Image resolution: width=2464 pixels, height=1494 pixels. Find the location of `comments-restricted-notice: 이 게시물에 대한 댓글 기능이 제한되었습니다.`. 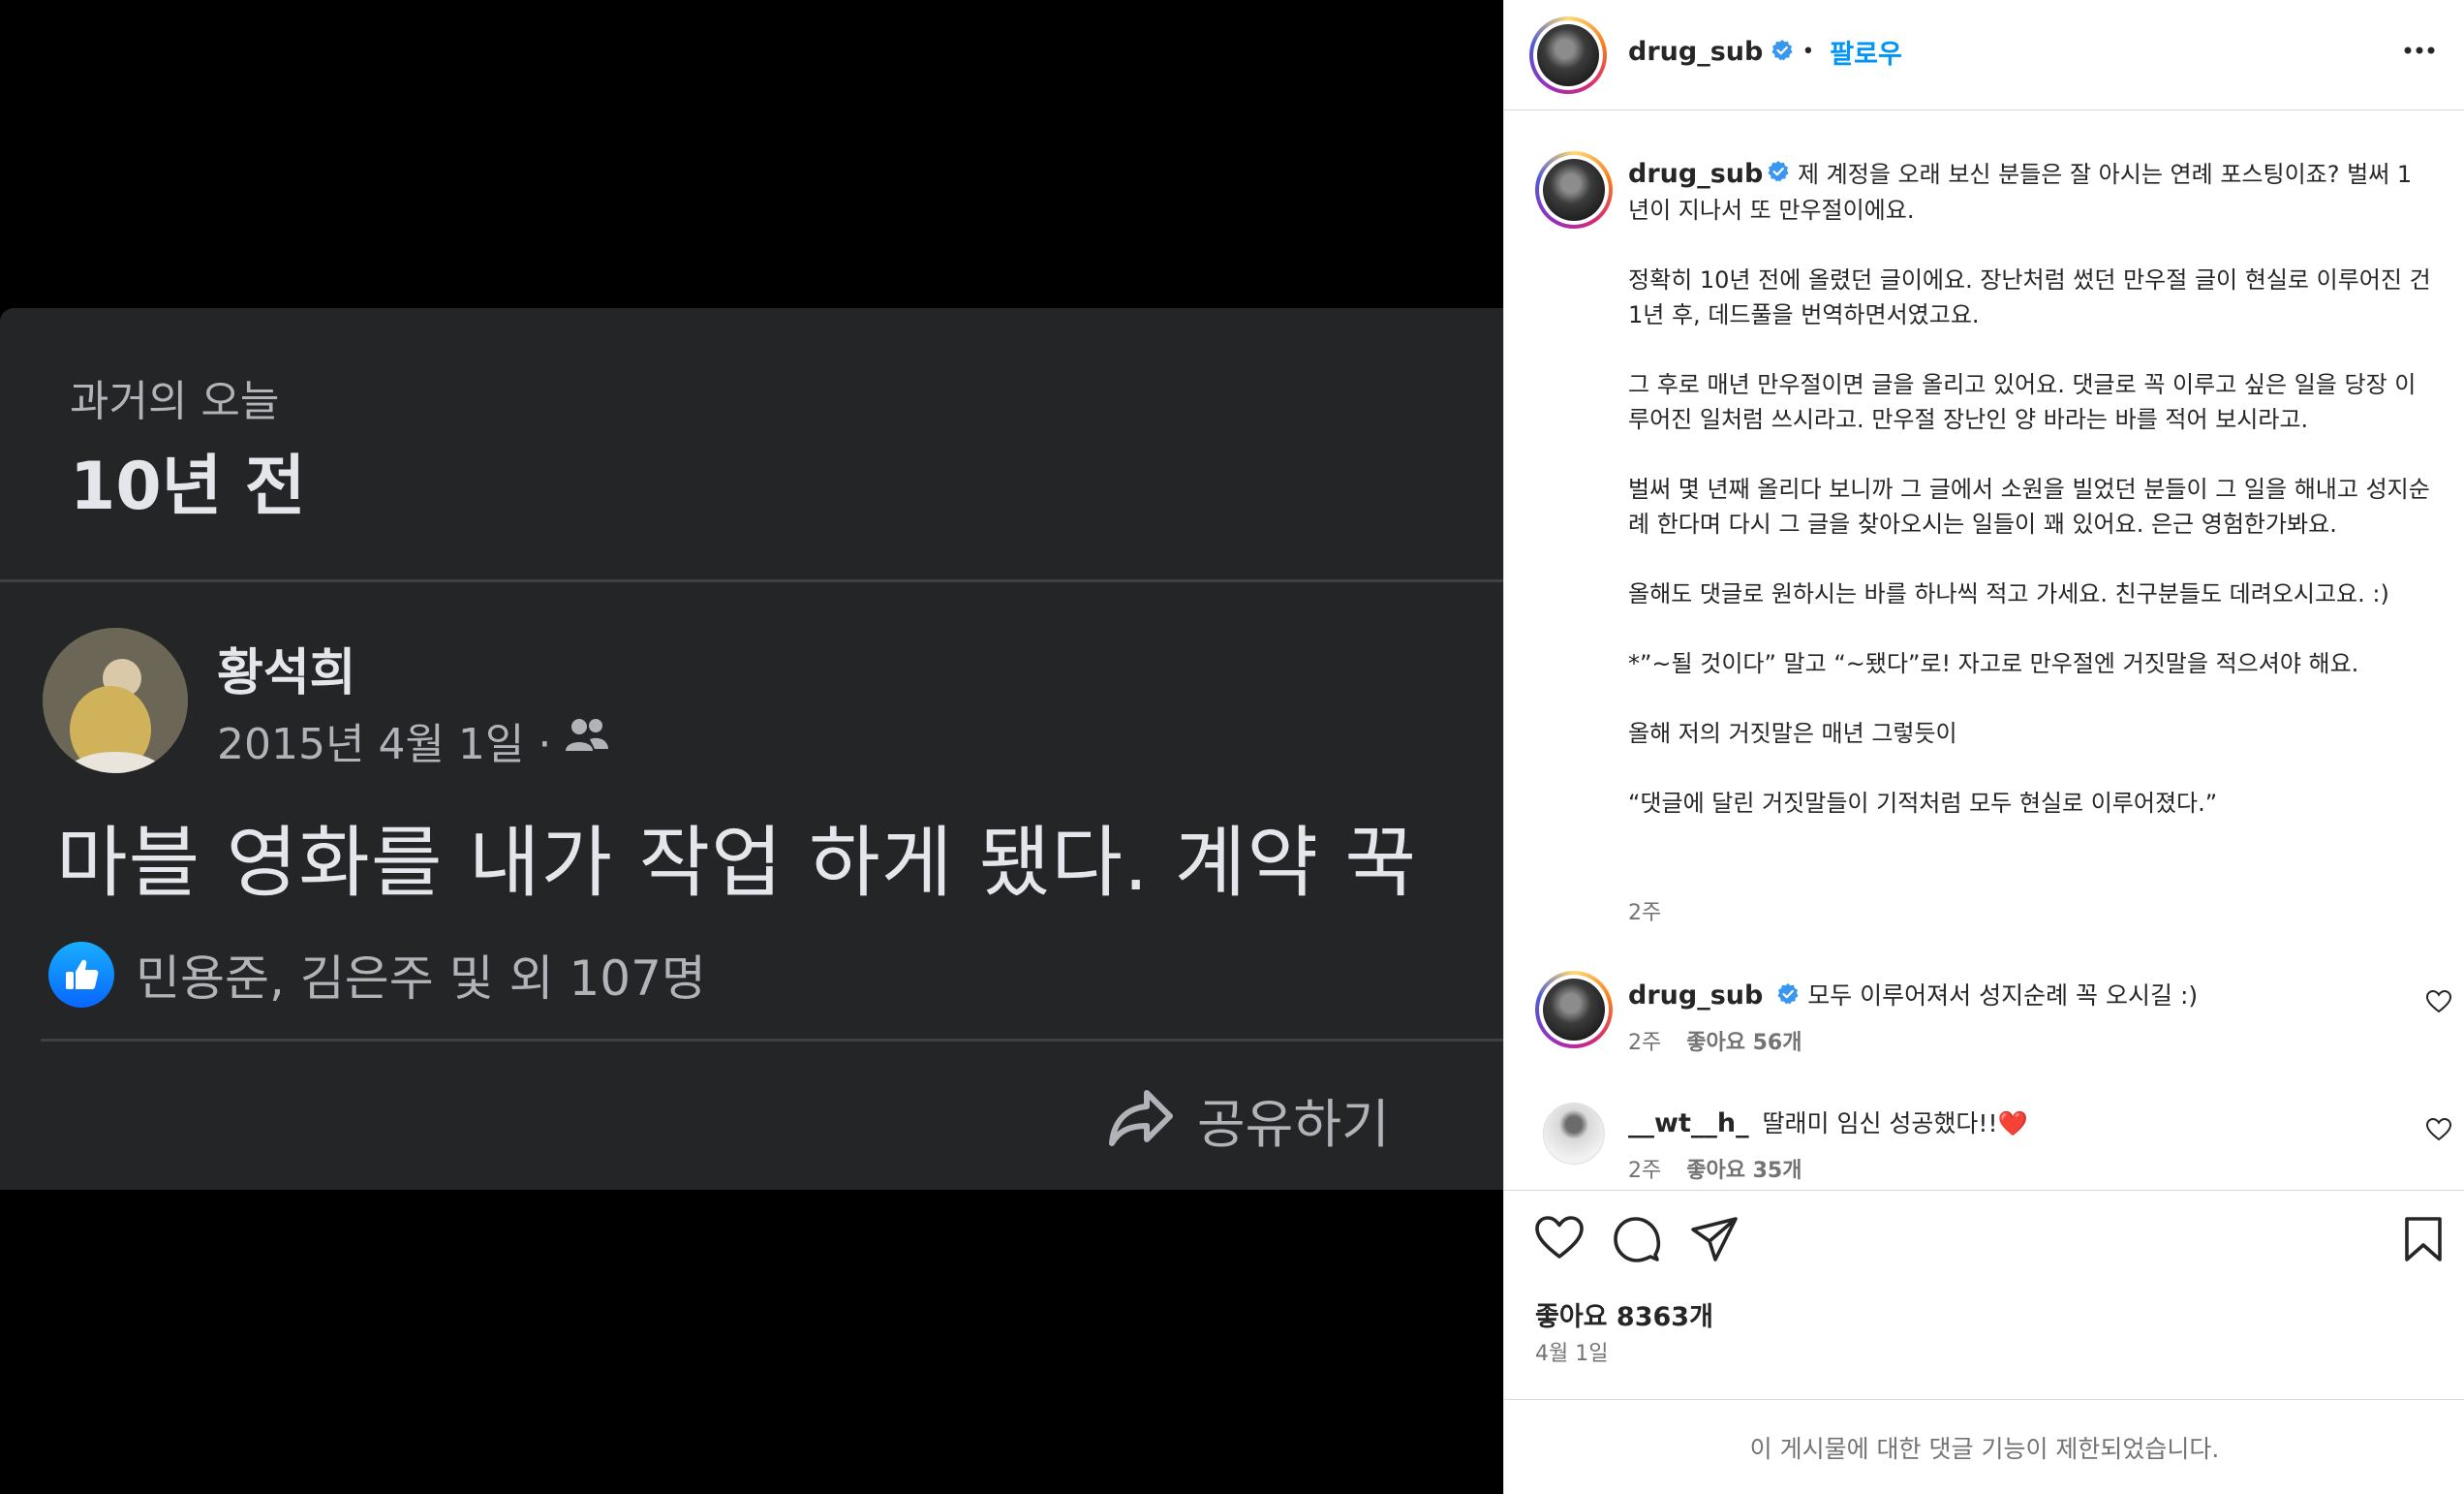

comments-restricted-notice: 이 게시물에 대한 댓글 기능이 제한되었습니다. is located at coordinates (1984, 1446).